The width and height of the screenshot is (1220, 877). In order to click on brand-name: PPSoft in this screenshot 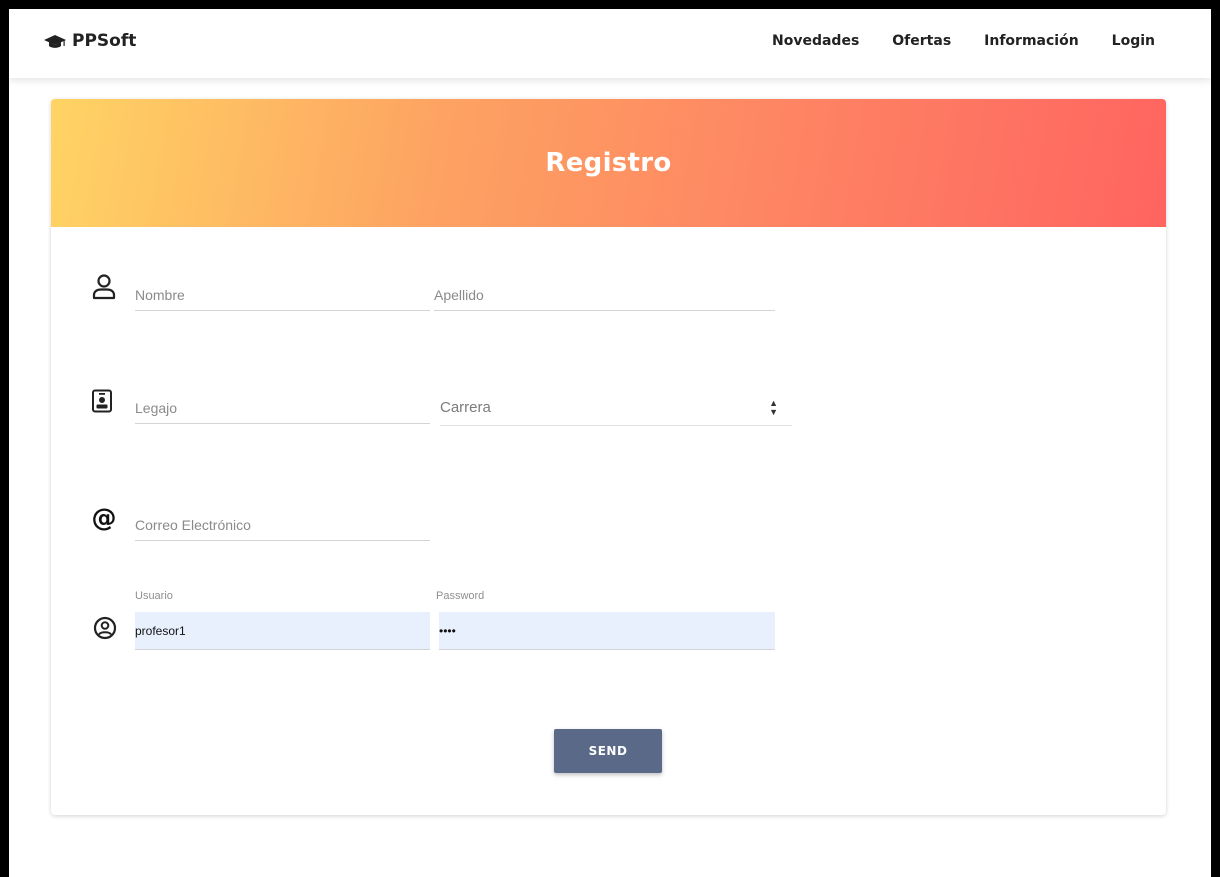, I will do `click(104, 41)`.